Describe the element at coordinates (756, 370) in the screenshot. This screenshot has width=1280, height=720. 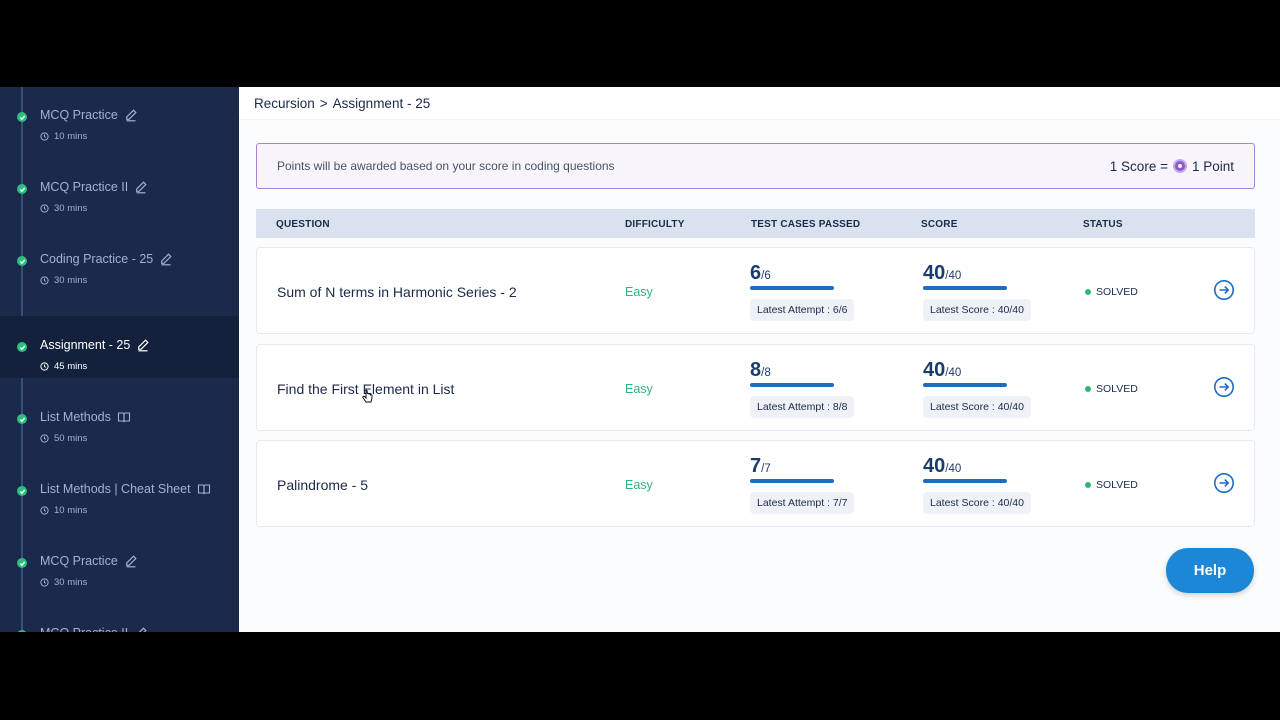
I see `test-cases-passed: 8` at that location.